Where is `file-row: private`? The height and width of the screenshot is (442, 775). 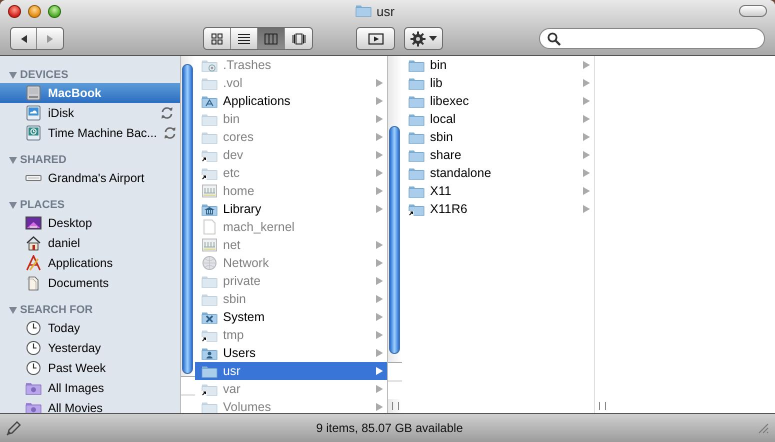
file-row: private is located at coordinates (291, 281).